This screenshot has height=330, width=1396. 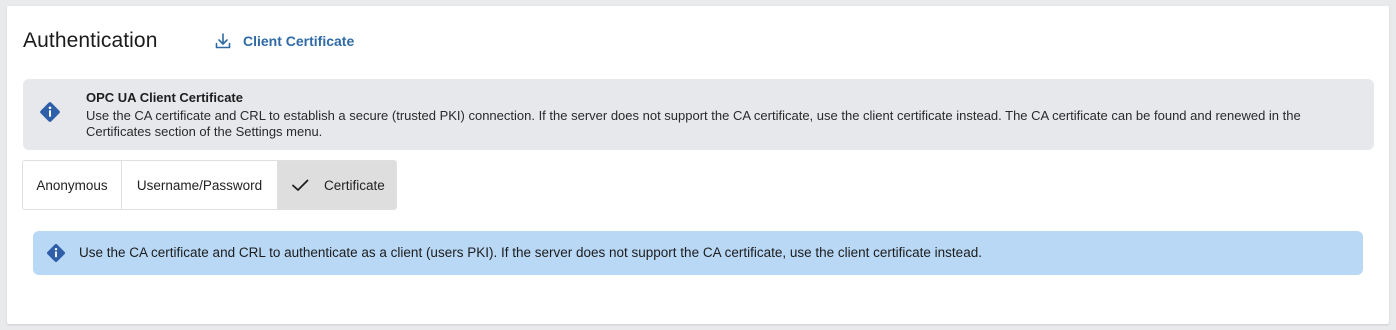 I want to click on auth-option-username-password: Username/Password, so click(x=199, y=185).